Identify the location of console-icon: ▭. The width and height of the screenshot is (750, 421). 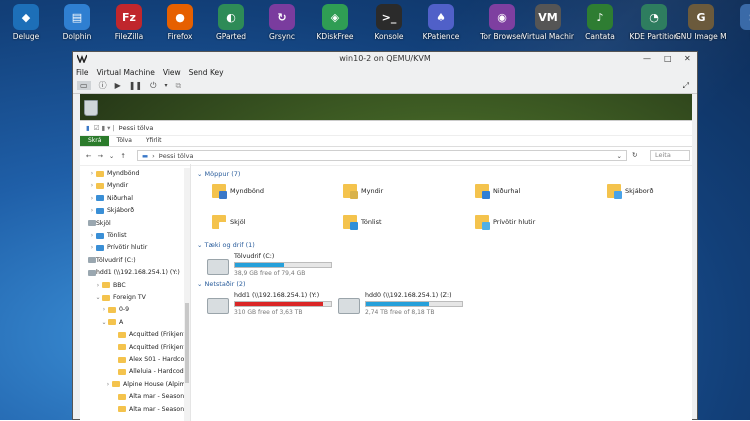
(84, 85).